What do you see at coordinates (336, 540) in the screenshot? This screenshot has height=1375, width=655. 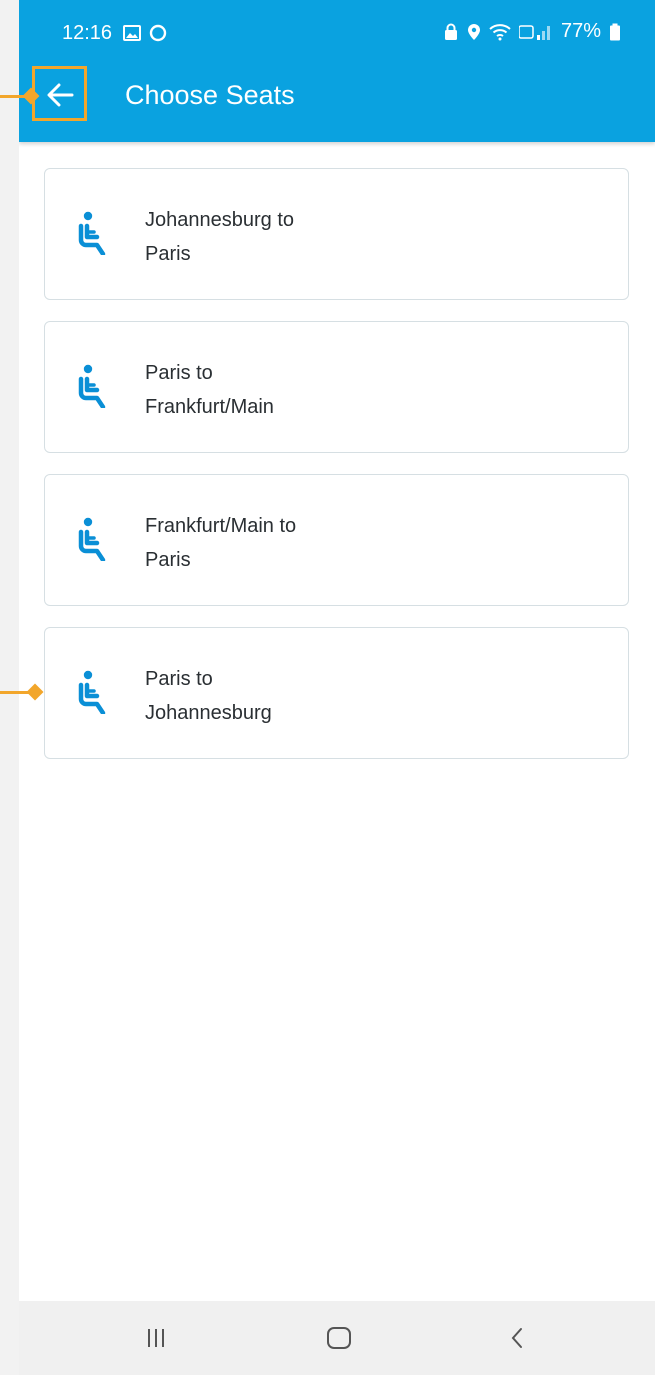 I see `segment-card-fra-par: Frankfurt/Main to Paris` at bounding box center [336, 540].